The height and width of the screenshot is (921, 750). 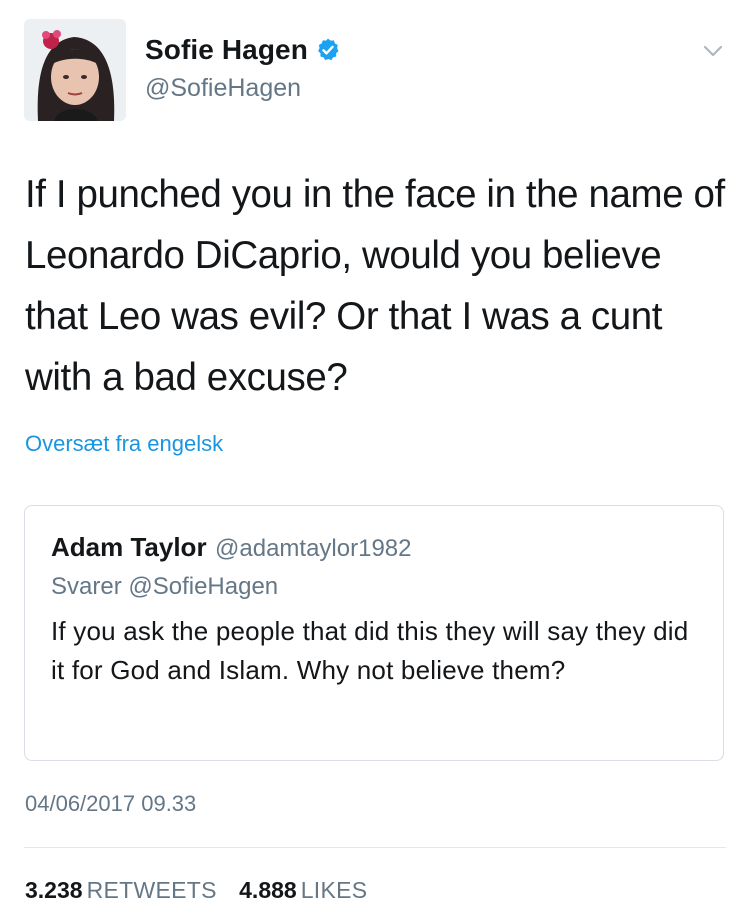 What do you see at coordinates (152, 890) in the screenshot?
I see `retweets-label: RETWEETS` at bounding box center [152, 890].